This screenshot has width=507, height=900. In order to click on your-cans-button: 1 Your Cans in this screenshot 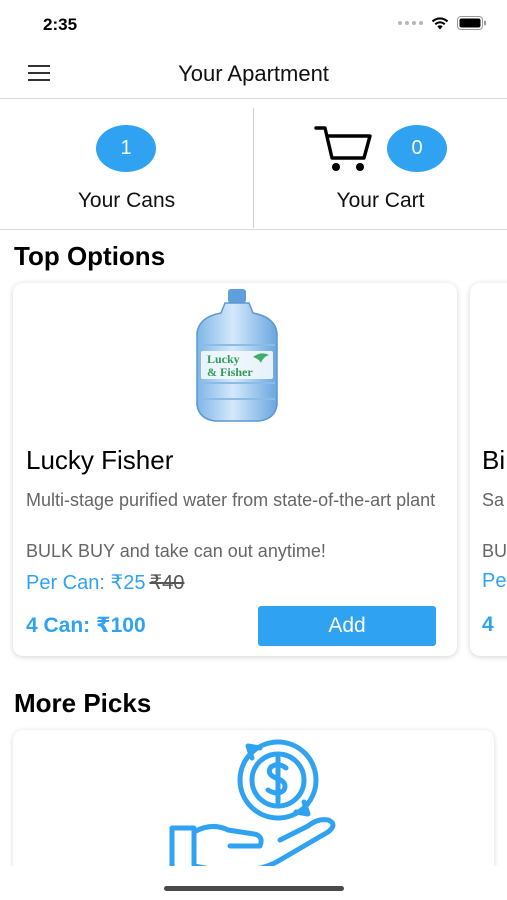, I will do `click(126, 165)`.